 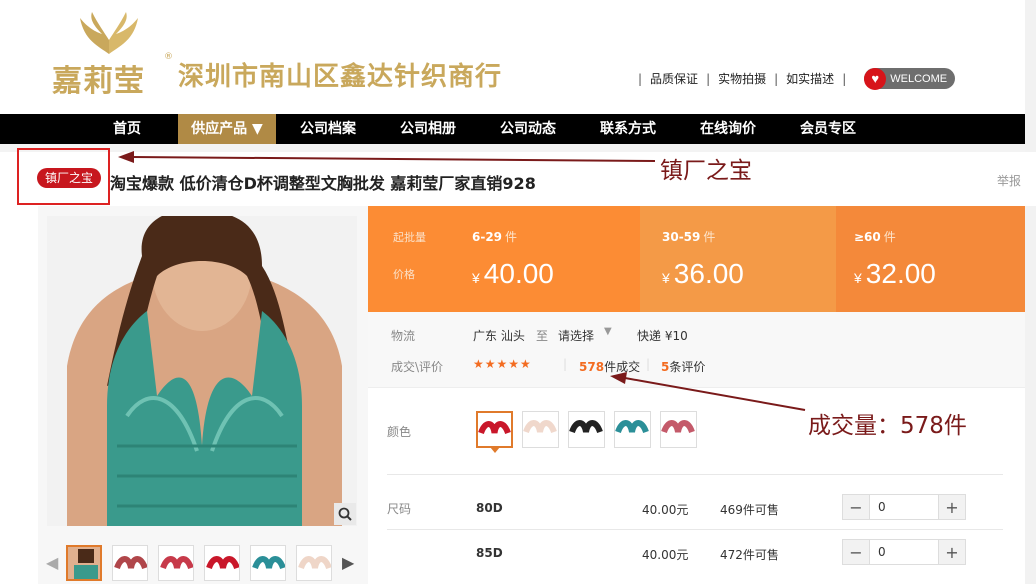 I want to click on tier-price: ¥32.00, so click(x=895, y=273).